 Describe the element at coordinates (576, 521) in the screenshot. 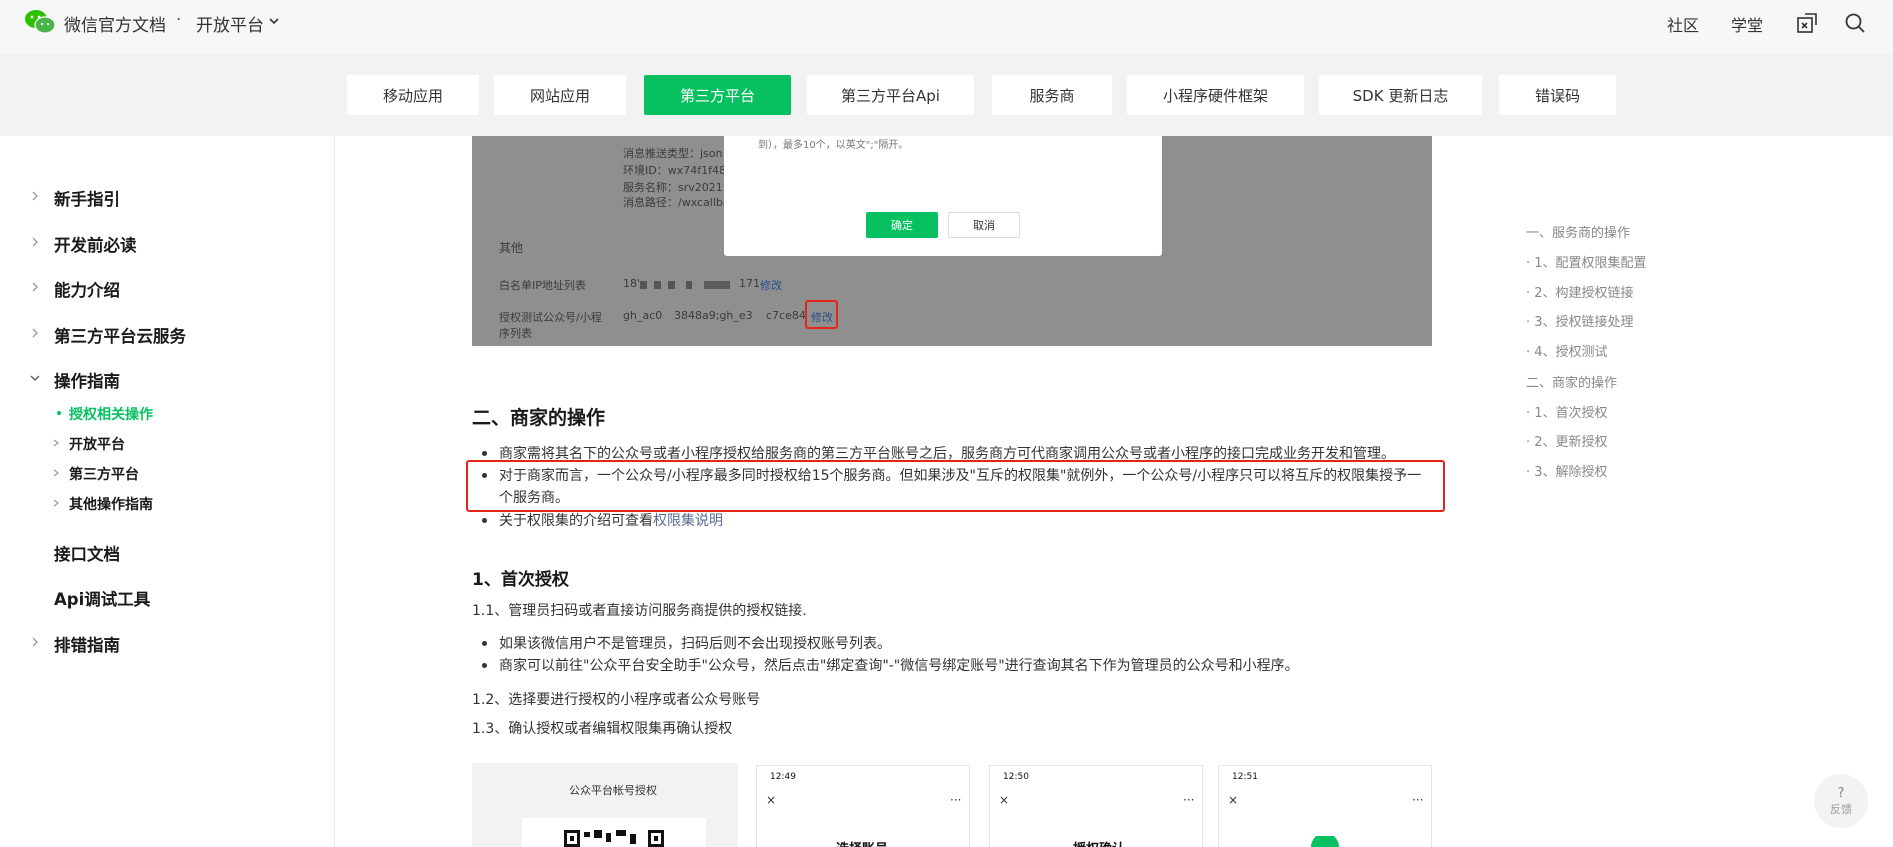

I see `list-item-text: 关于权限集的介绍可查看` at that location.